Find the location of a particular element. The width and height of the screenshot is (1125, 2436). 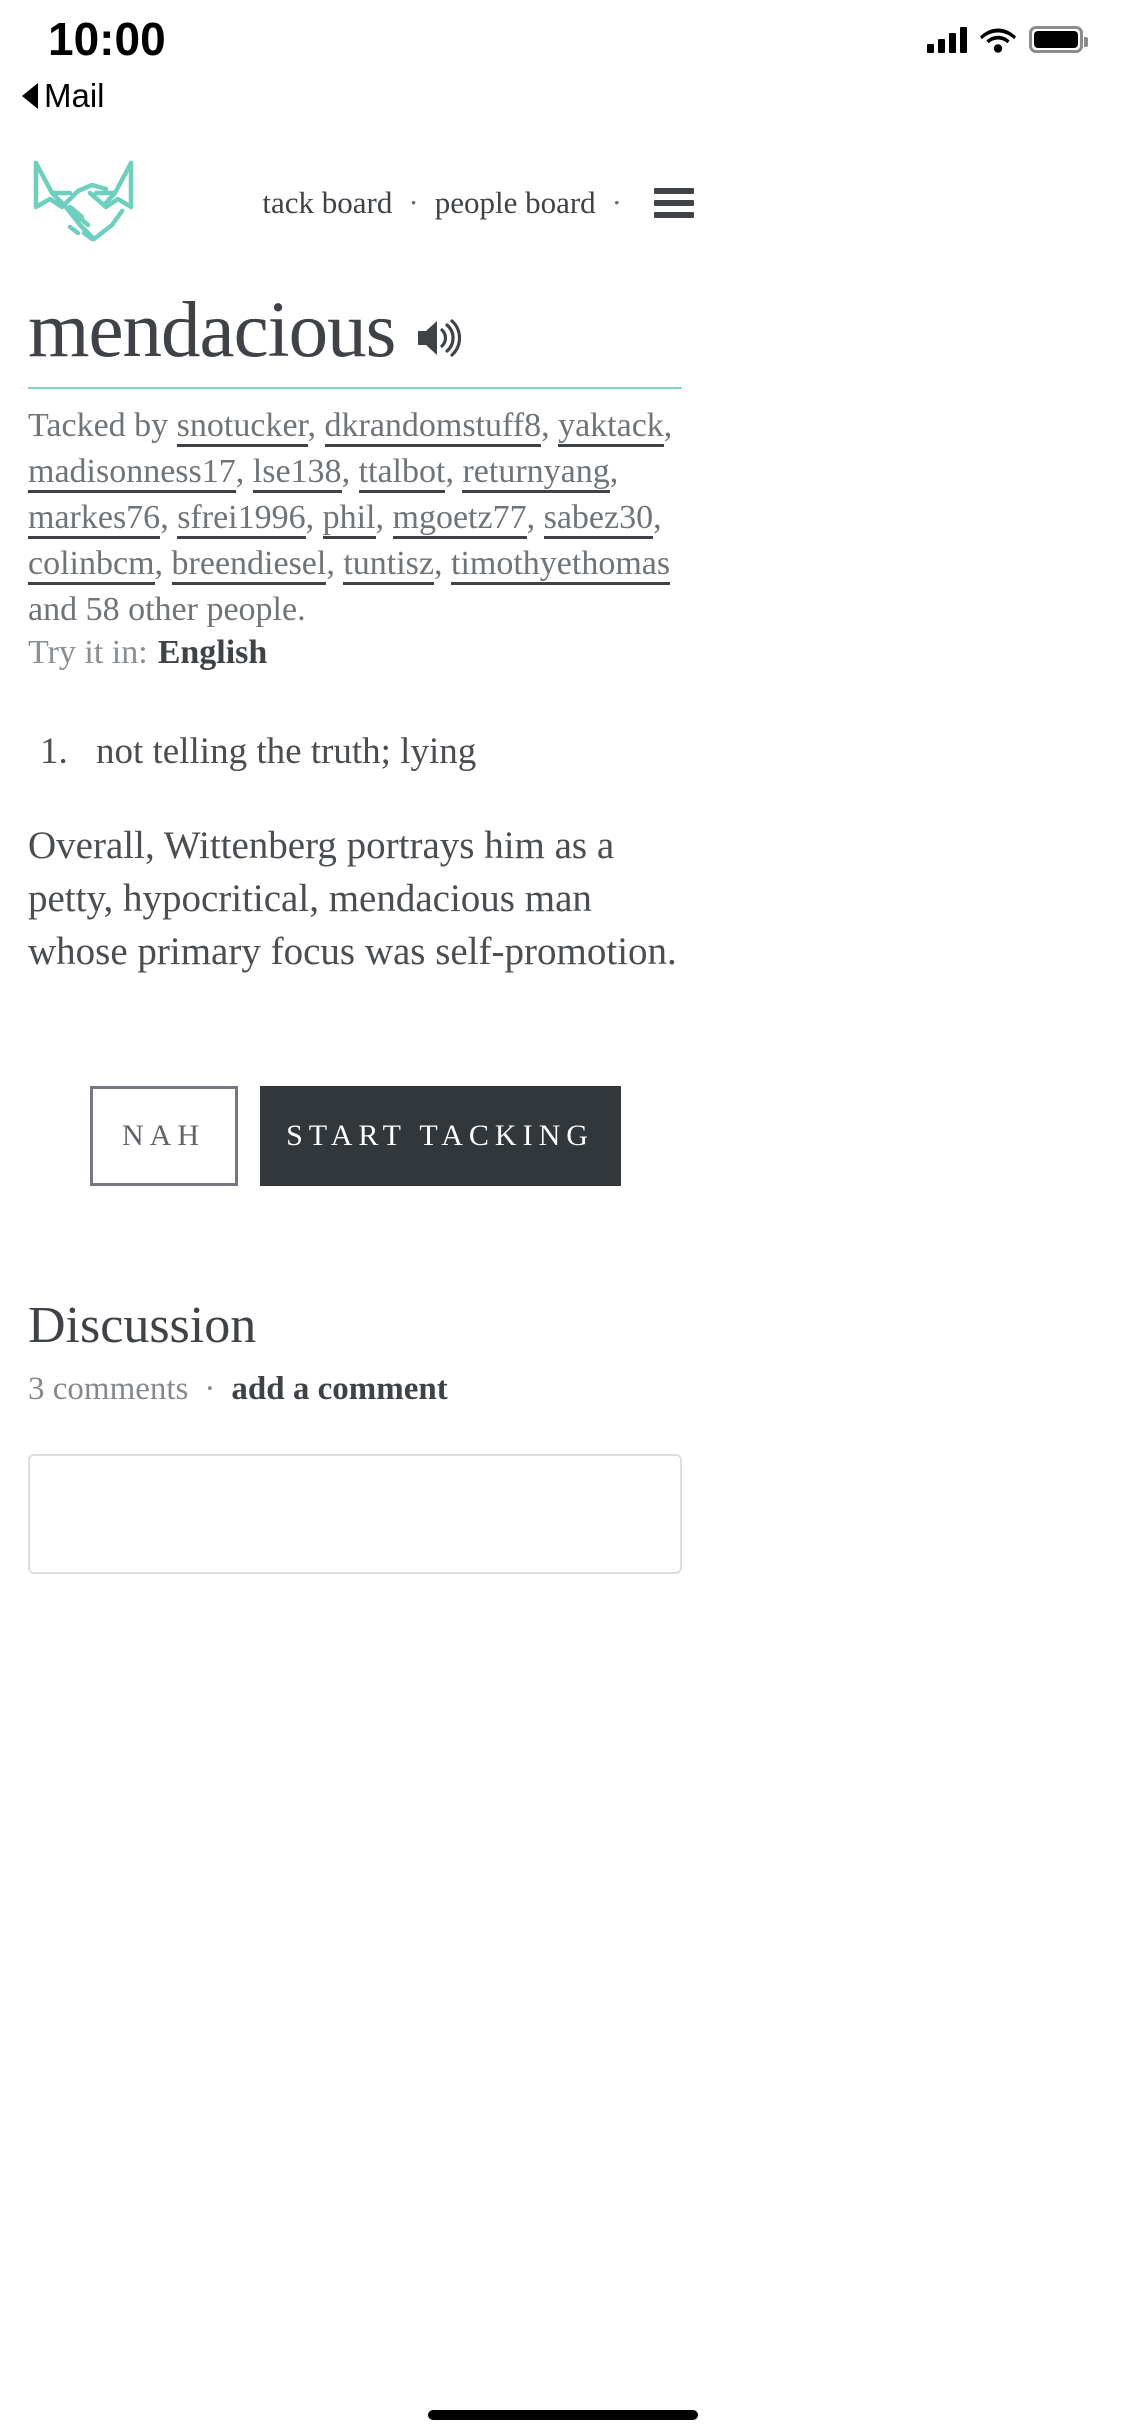

definition-item: 1. not telling the truth; lying is located at coordinates (361, 752).